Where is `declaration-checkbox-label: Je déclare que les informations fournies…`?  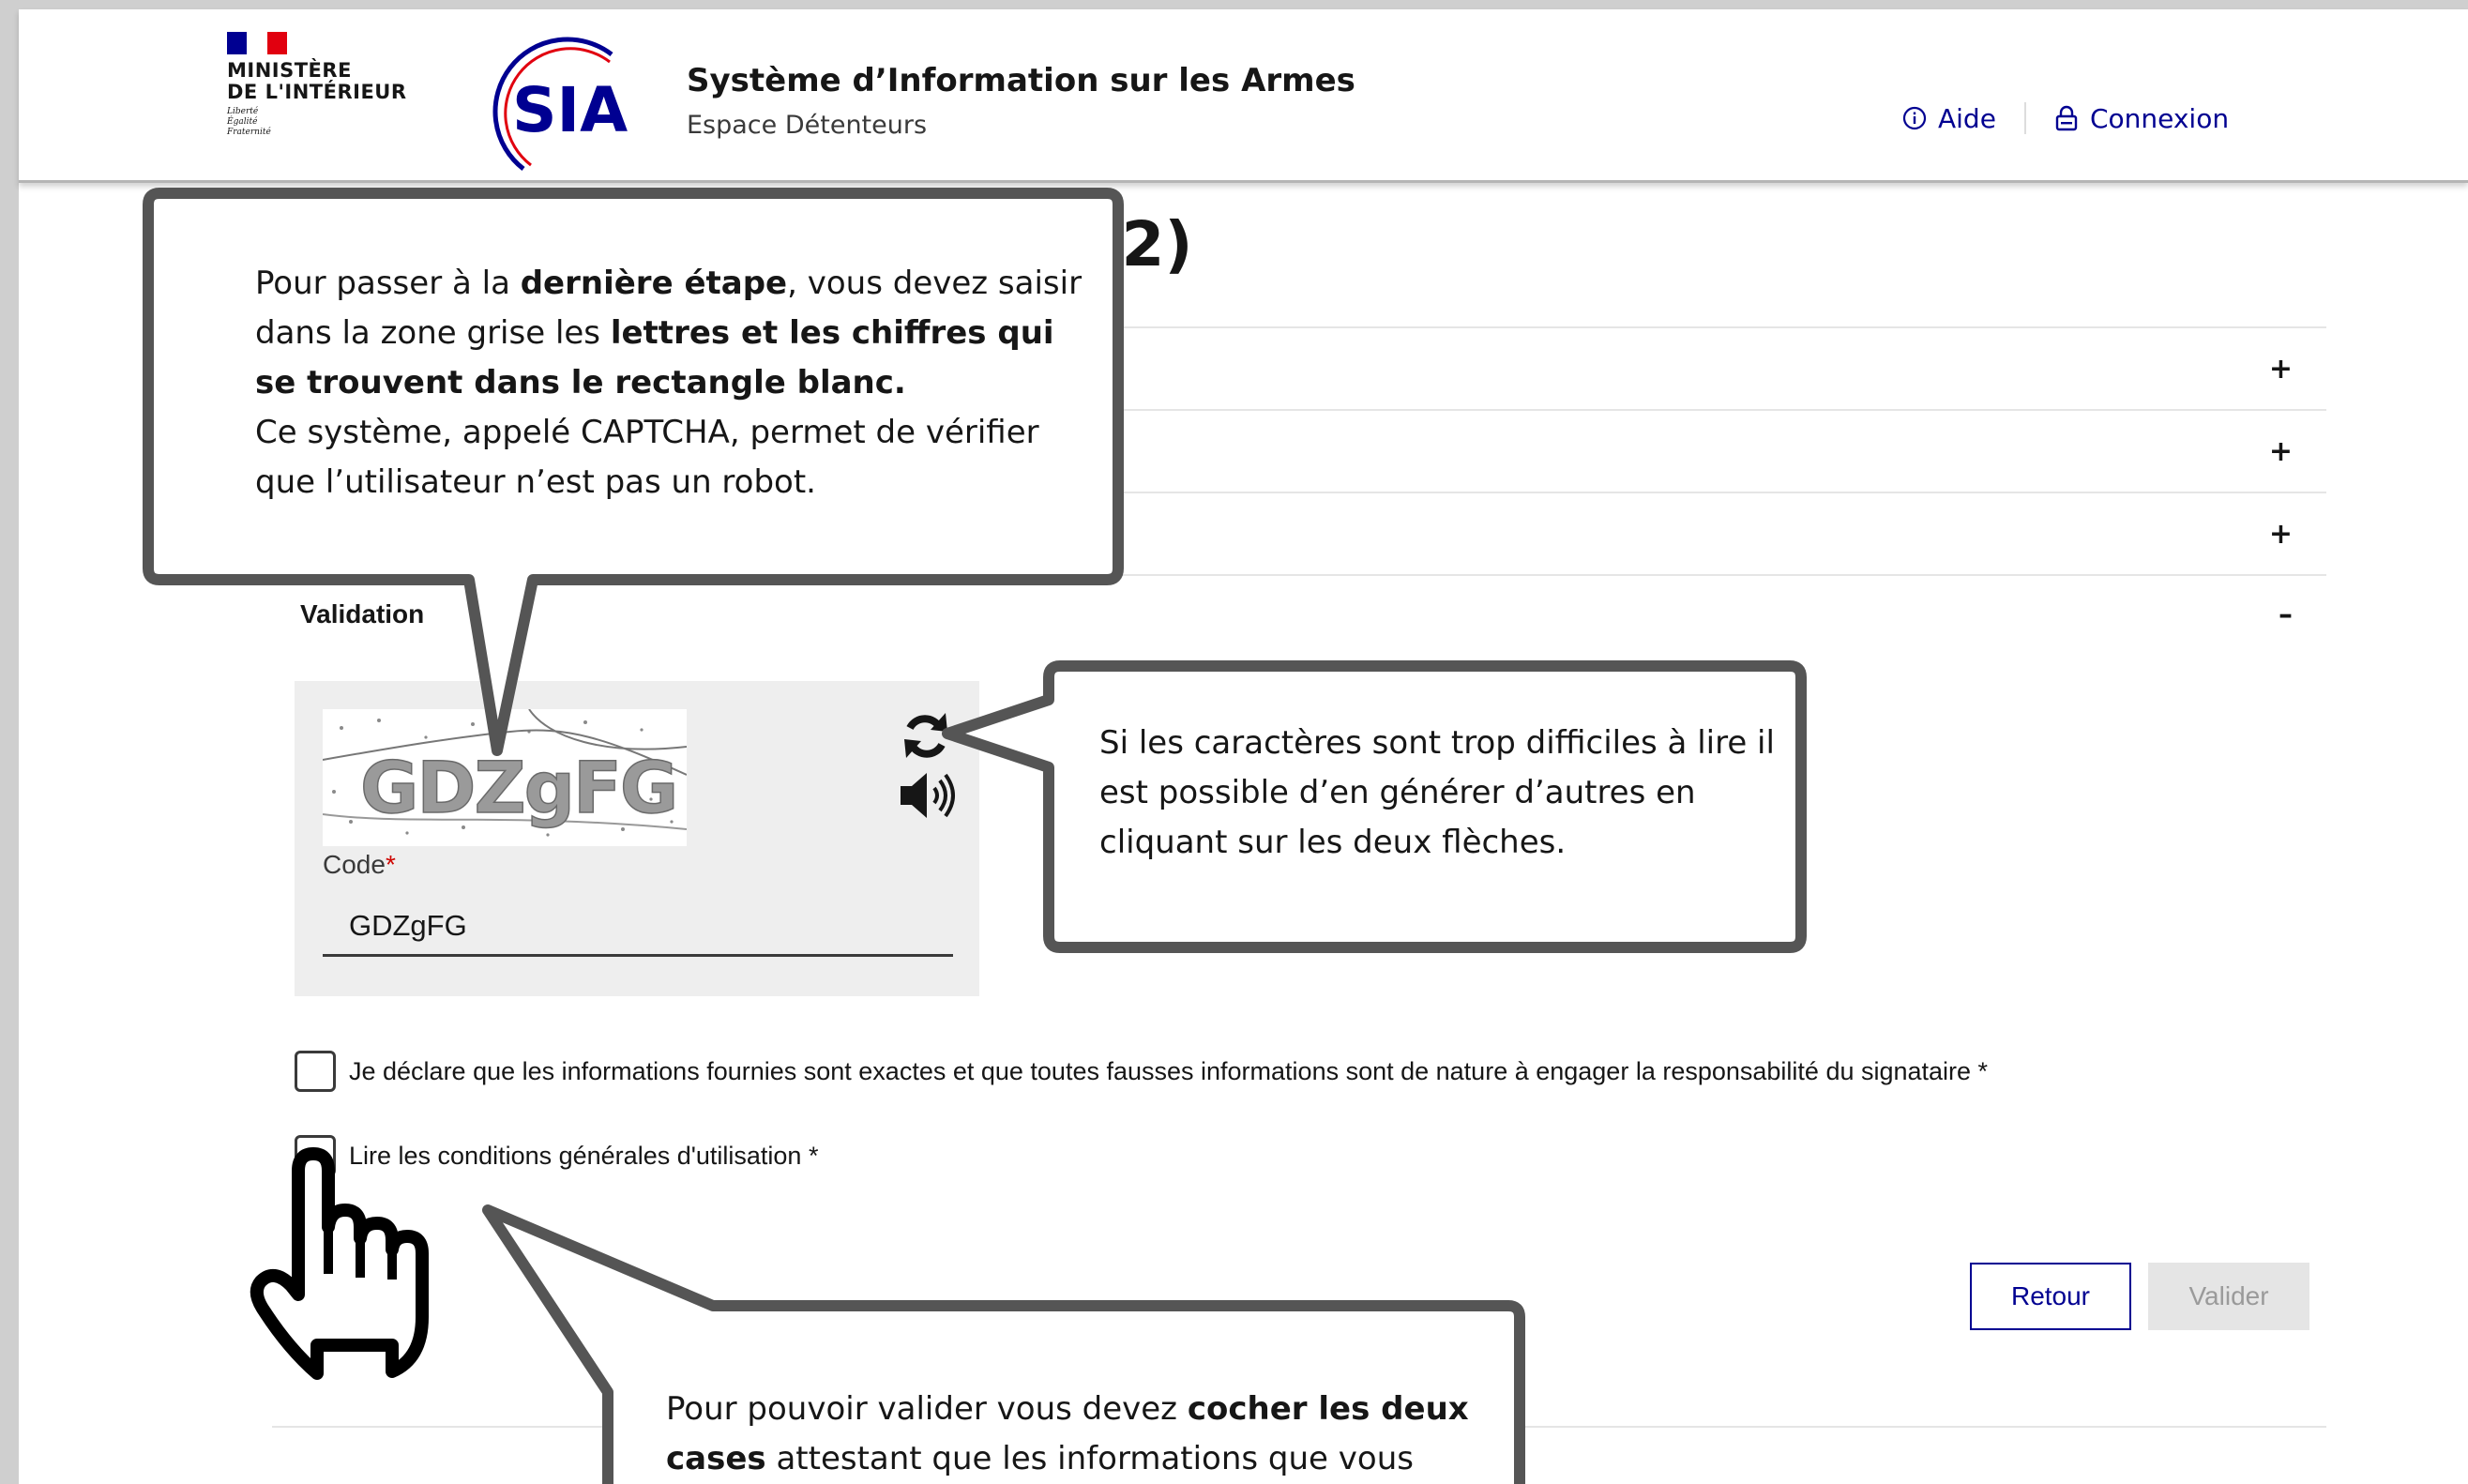 declaration-checkbox-label: Je déclare que les informations fournies… is located at coordinates (1169, 1070).